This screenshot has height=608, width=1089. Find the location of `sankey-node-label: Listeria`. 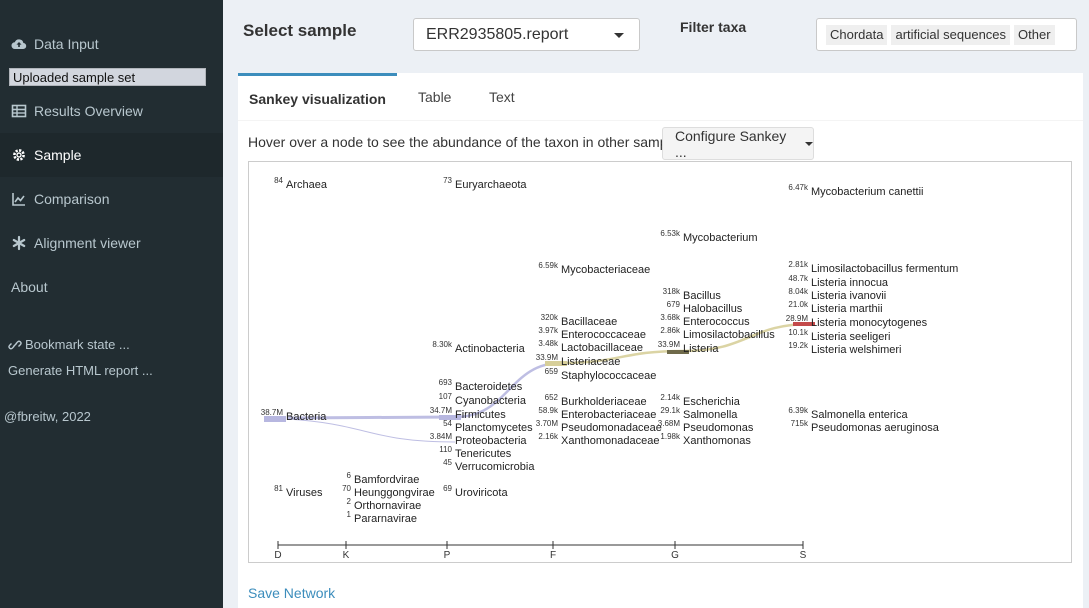

sankey-node-label: Listeria is located at coordinates (701, 349).